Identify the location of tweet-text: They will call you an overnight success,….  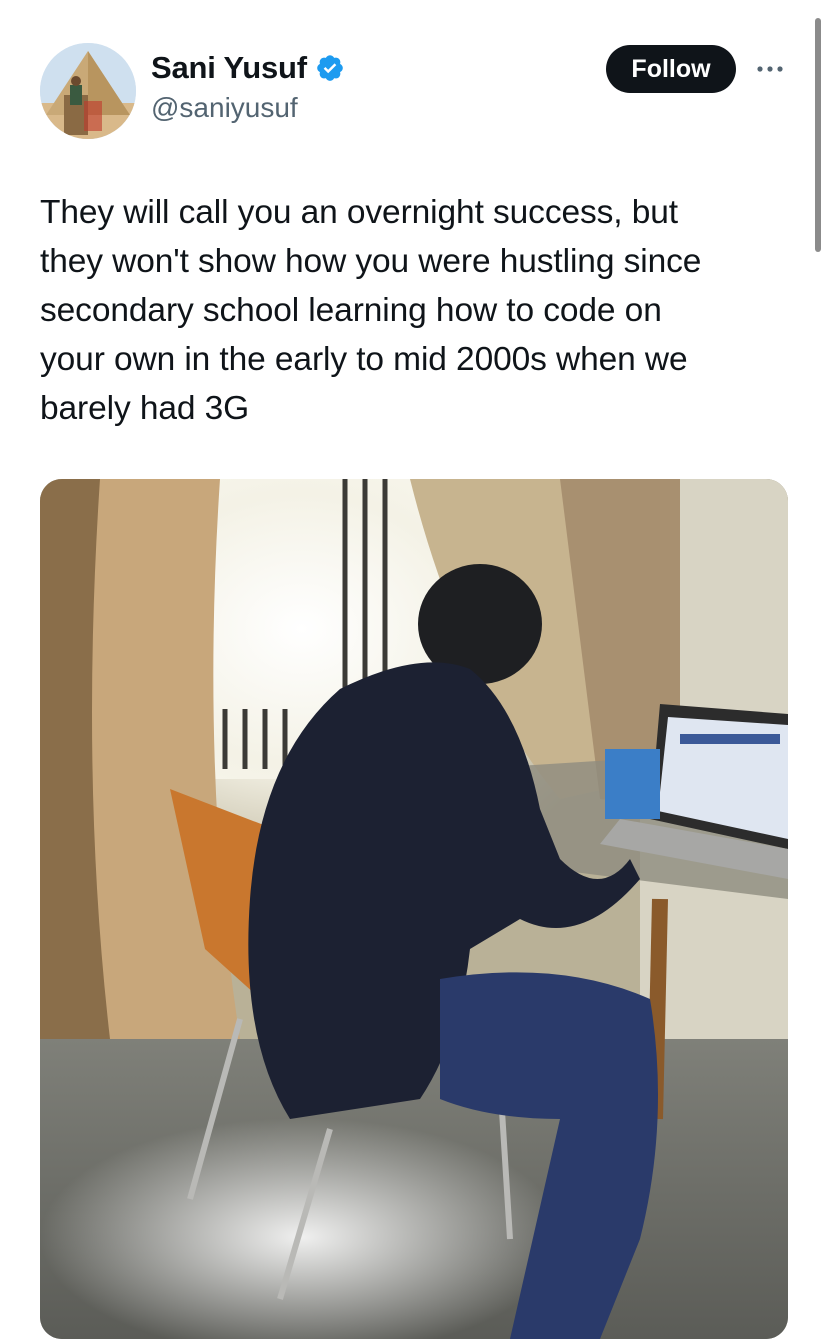
(371, 310).